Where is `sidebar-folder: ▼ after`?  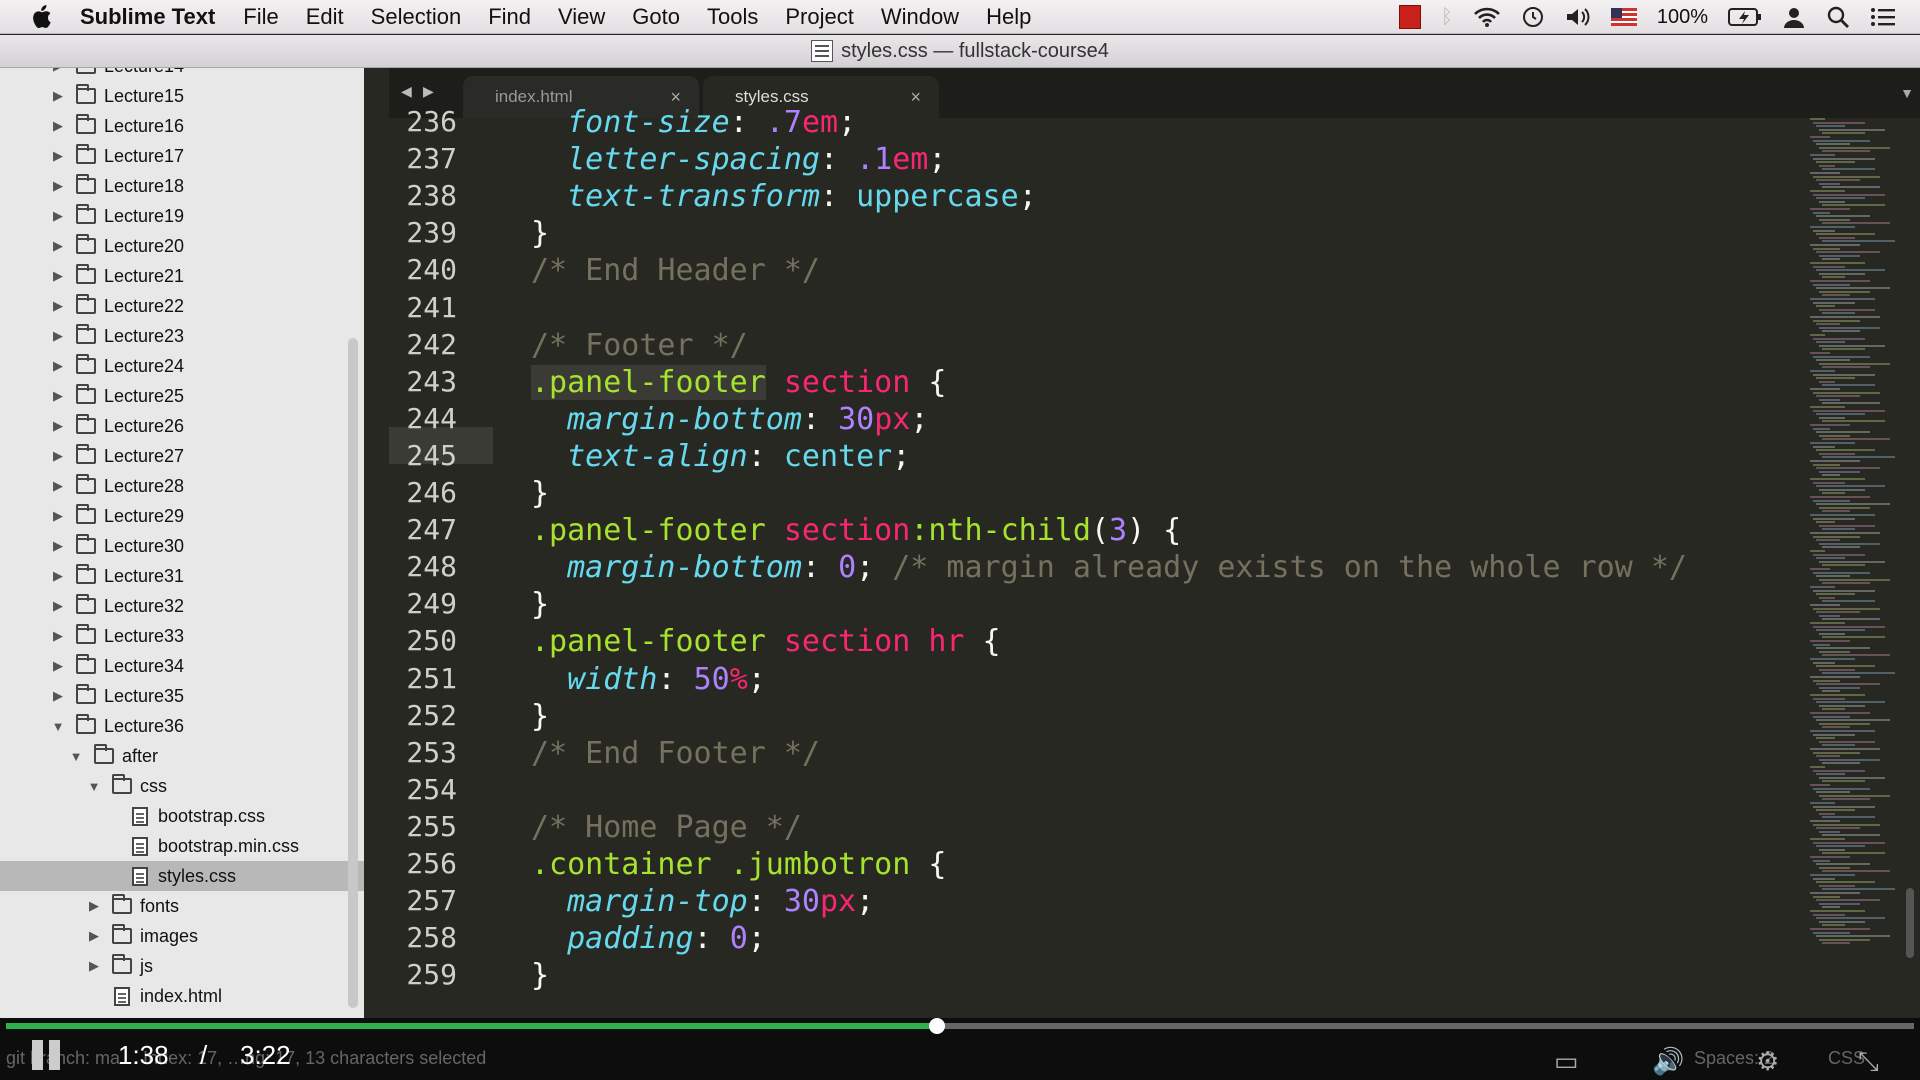 sidebar-folder: ▼ after is located at coordinates (182, 756).